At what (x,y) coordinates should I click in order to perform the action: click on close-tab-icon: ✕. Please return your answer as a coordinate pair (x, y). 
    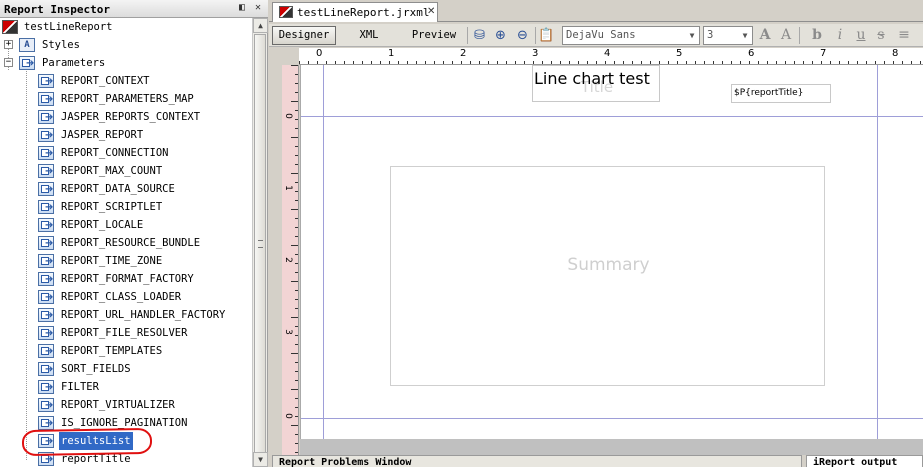
    Looking at the image, I should click on (431, 11).